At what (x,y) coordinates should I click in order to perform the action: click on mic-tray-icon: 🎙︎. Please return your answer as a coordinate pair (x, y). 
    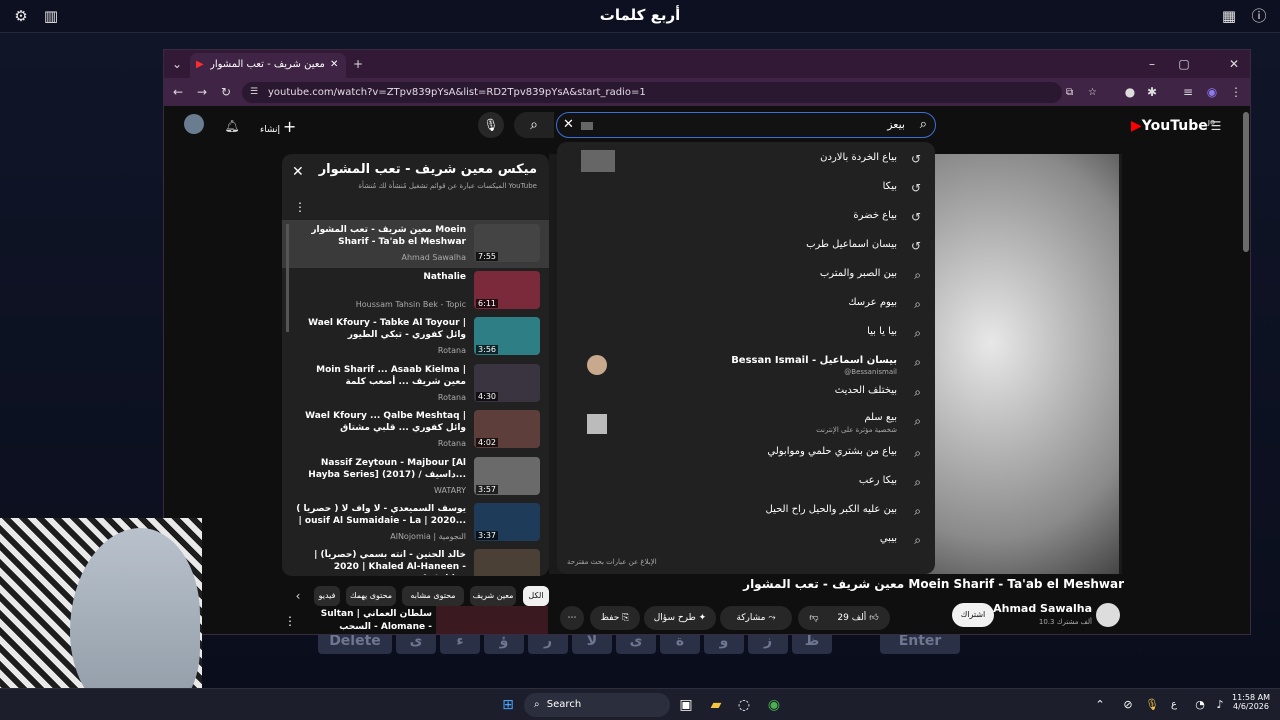
    Looking at the image, I should click on (1152, 705).